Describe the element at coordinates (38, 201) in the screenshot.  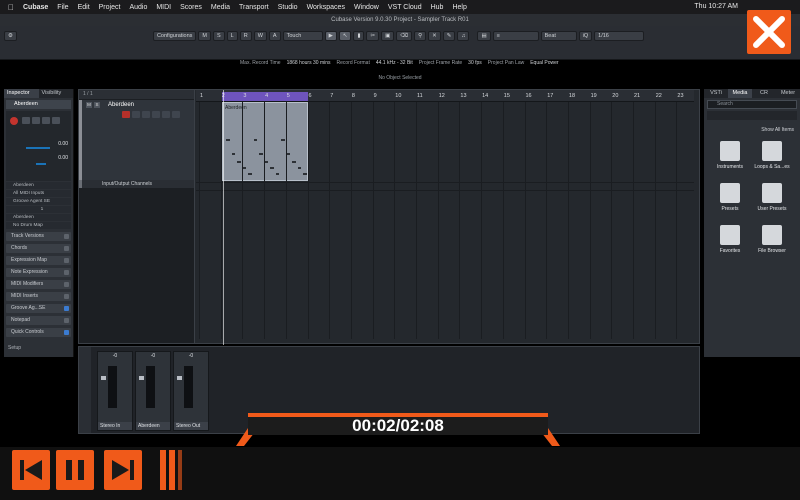
I see `routing-output: Groove Agent SE` at that location.